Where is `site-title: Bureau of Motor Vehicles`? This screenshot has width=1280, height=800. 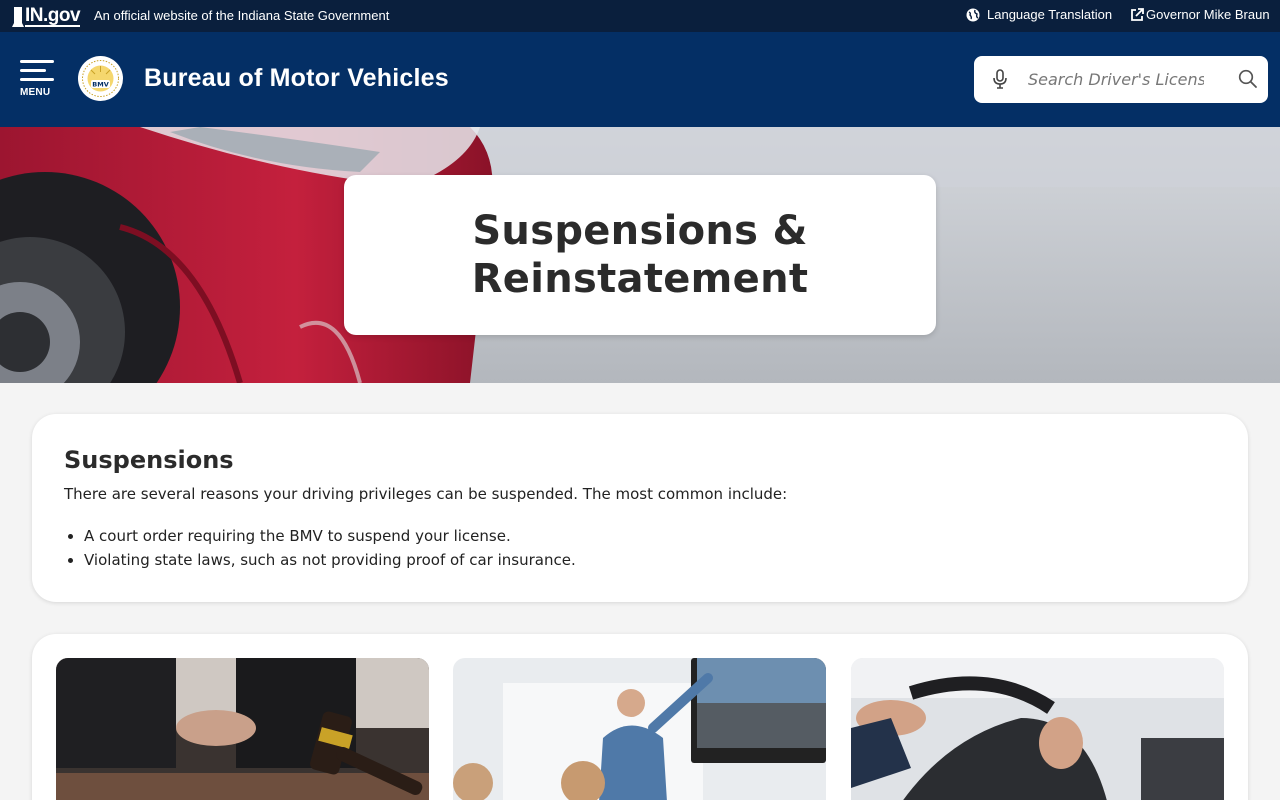
site-title: Bureau of Motor Vehicles is located at coordinates (296, 78).